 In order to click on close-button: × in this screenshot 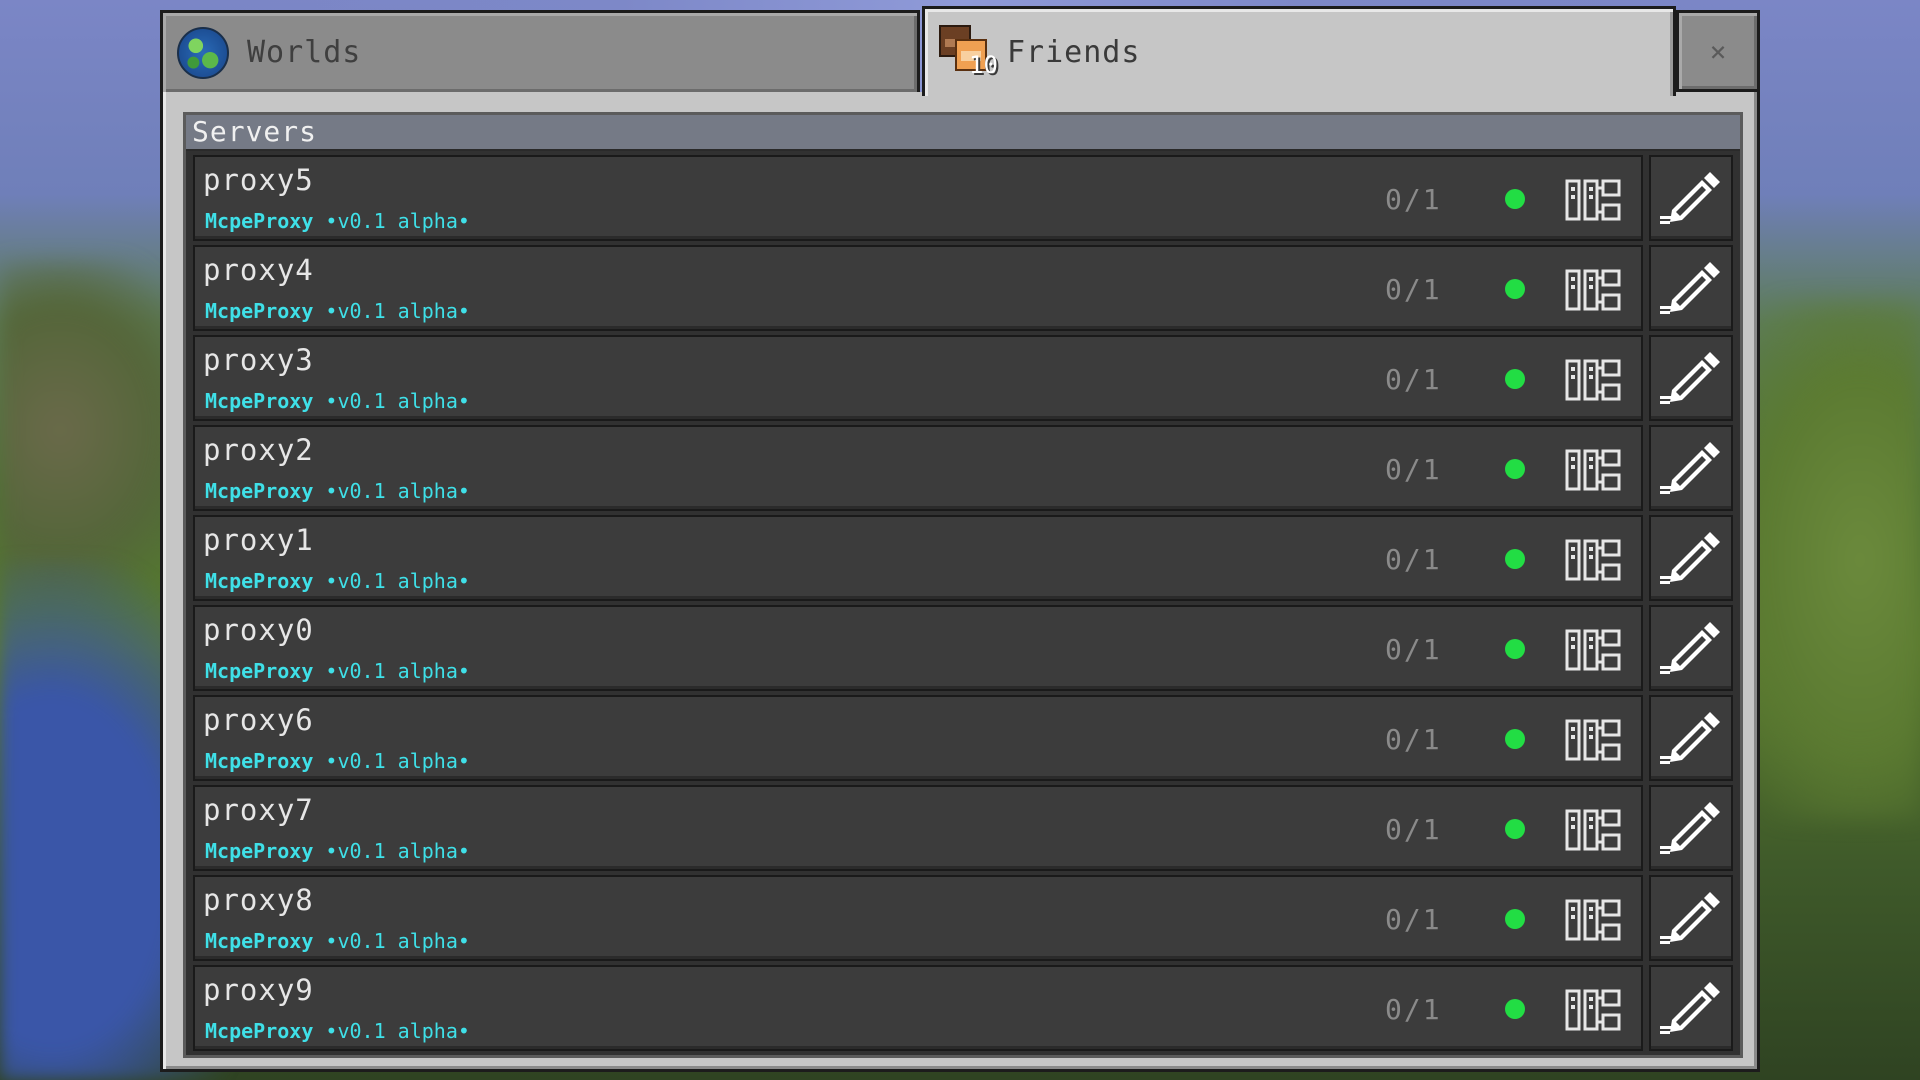, I will do `click(1718, 51)`.